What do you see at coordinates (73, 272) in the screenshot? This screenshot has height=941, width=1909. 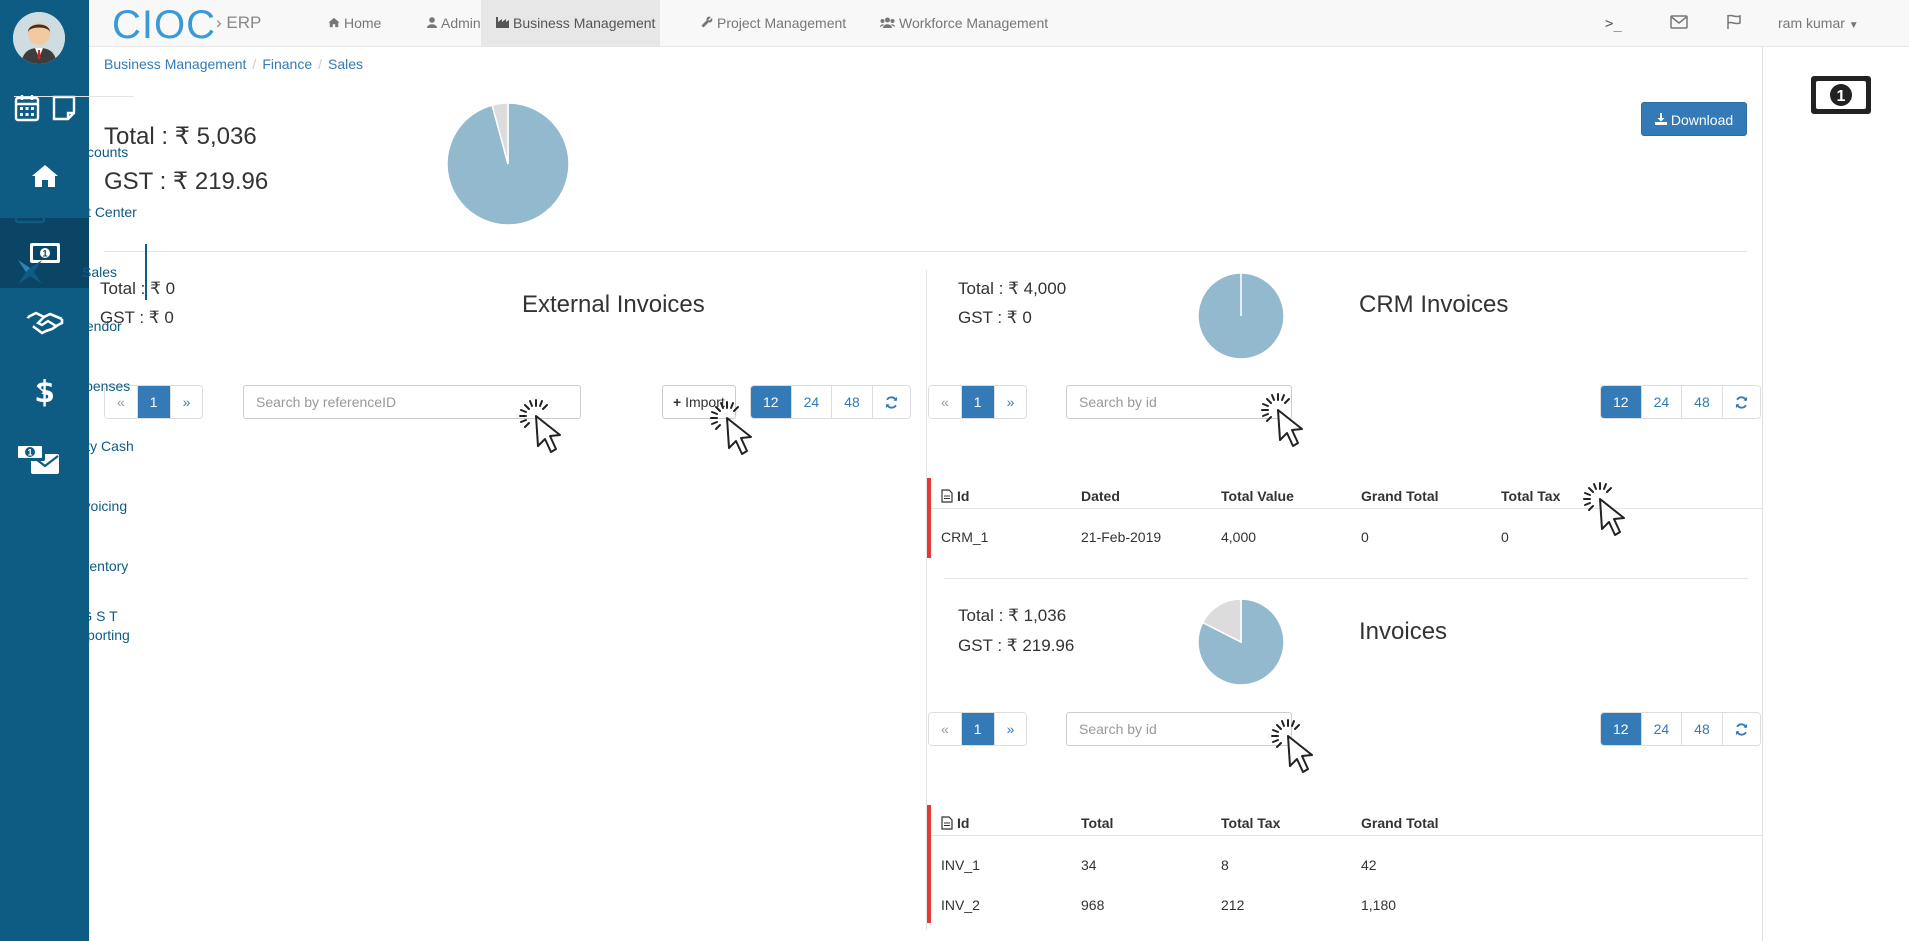 I see `rightbar-item-sales: Sales` at bounding box center [73, 272].